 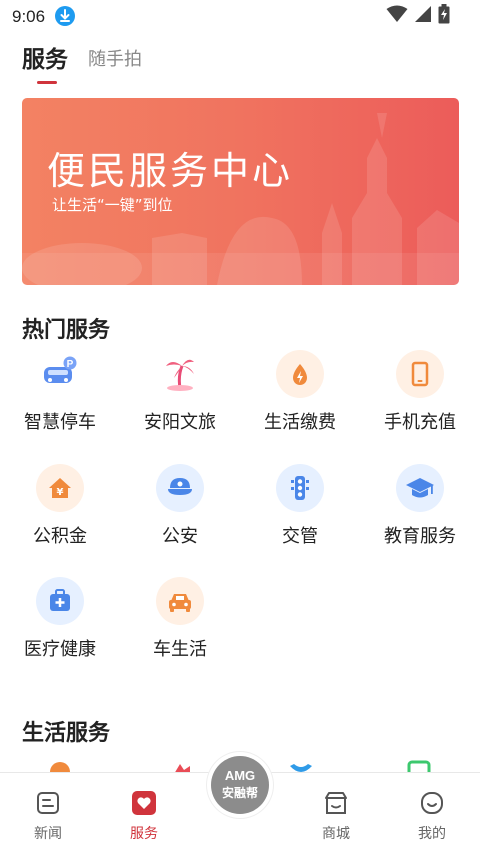 What do you see at coordinates (420, 422) in the screenshot?
I see `service-label: 手机充值` at bounding box center [420, 422].